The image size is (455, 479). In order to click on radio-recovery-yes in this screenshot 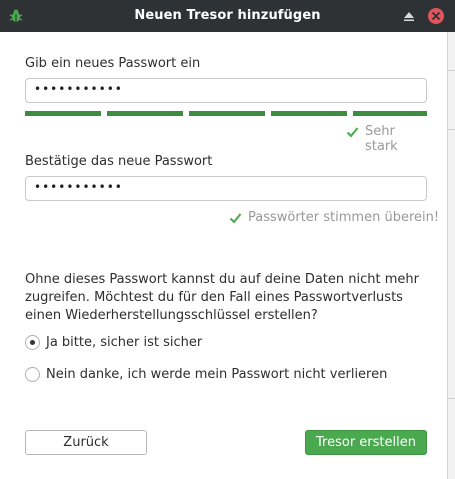, I will do `click(32, 342)`.